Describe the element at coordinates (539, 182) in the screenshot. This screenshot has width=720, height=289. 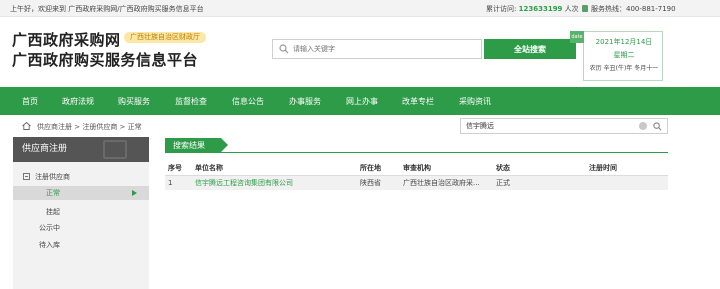
I see `cell-status: 正式` at that location.